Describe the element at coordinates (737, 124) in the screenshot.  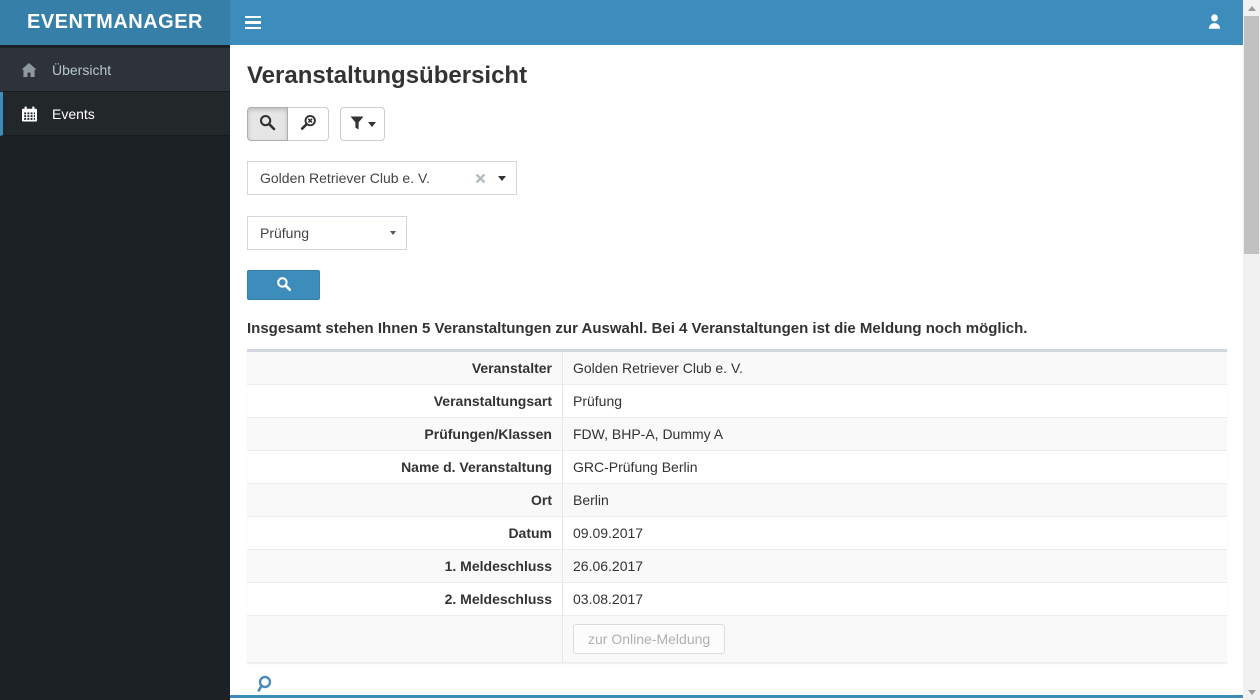
I see `search-toolbar` at that location.